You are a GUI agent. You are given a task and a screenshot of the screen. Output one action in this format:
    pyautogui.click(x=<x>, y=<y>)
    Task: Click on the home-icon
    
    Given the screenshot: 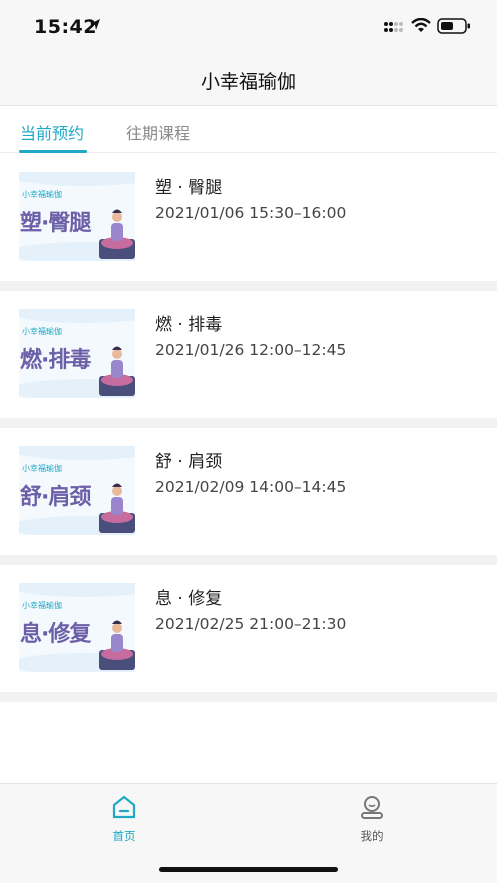 What is the action you would take?
    pyautogui.click(x=124, y=807)
    